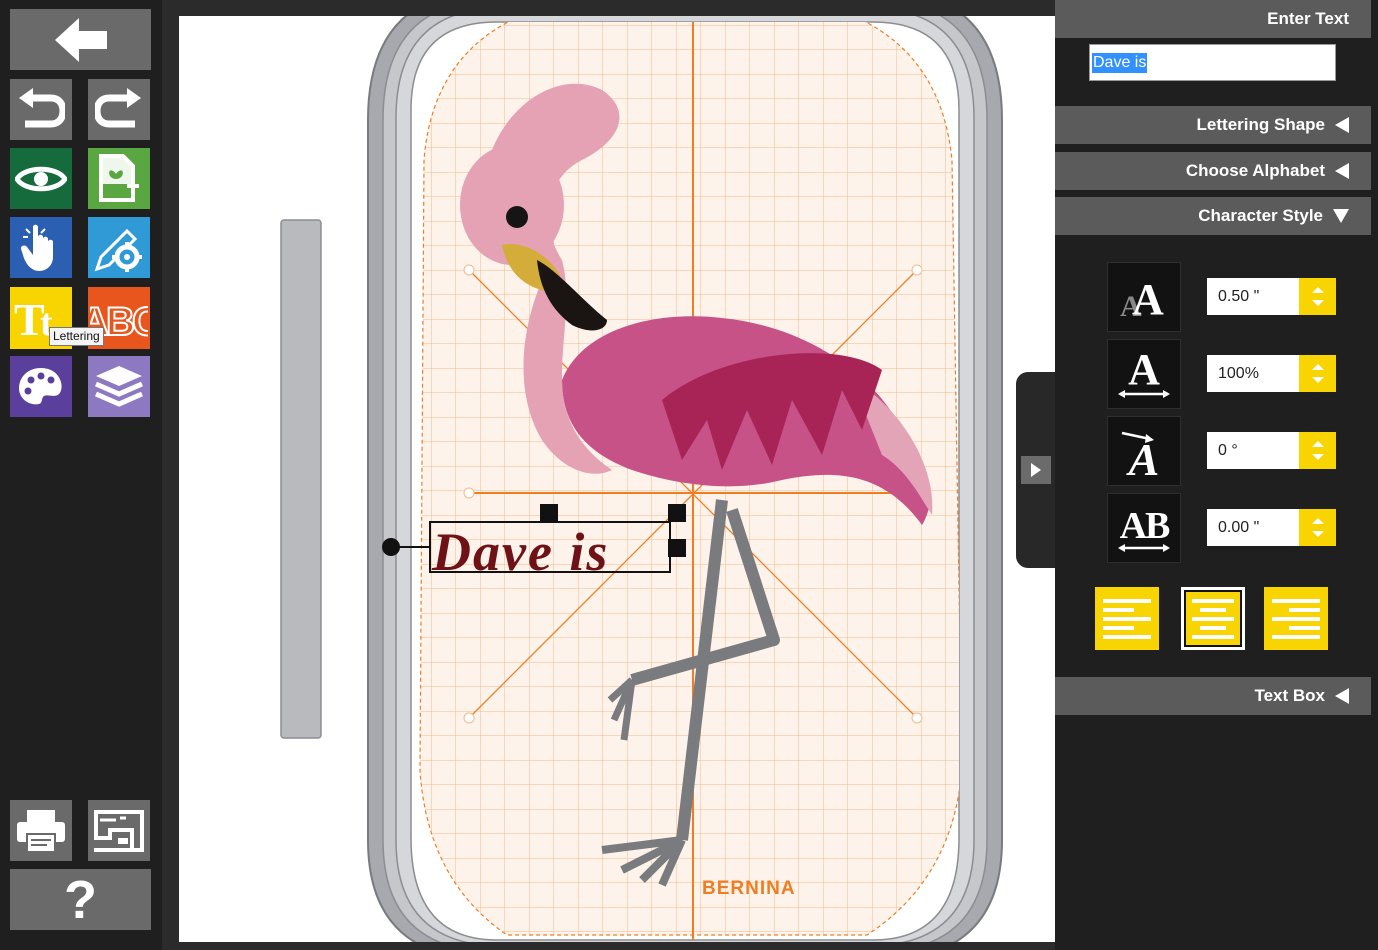  I want to click on canvas-bottom-edge, so click(608, 946).